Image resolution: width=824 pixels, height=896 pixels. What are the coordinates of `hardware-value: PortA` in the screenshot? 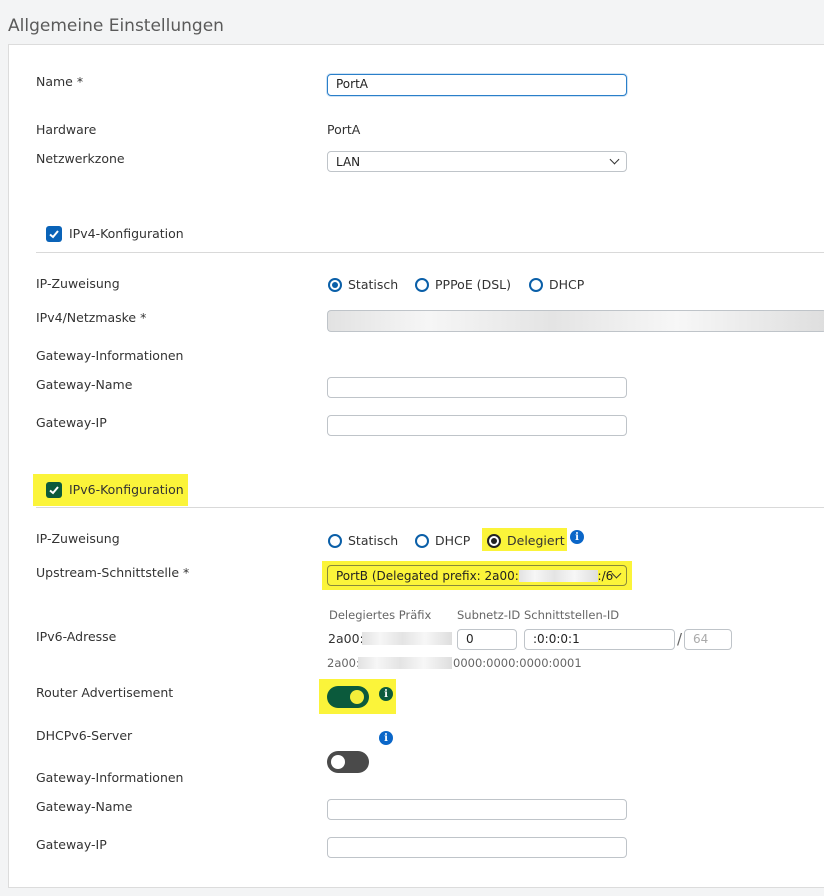 It's located at (344, 129).